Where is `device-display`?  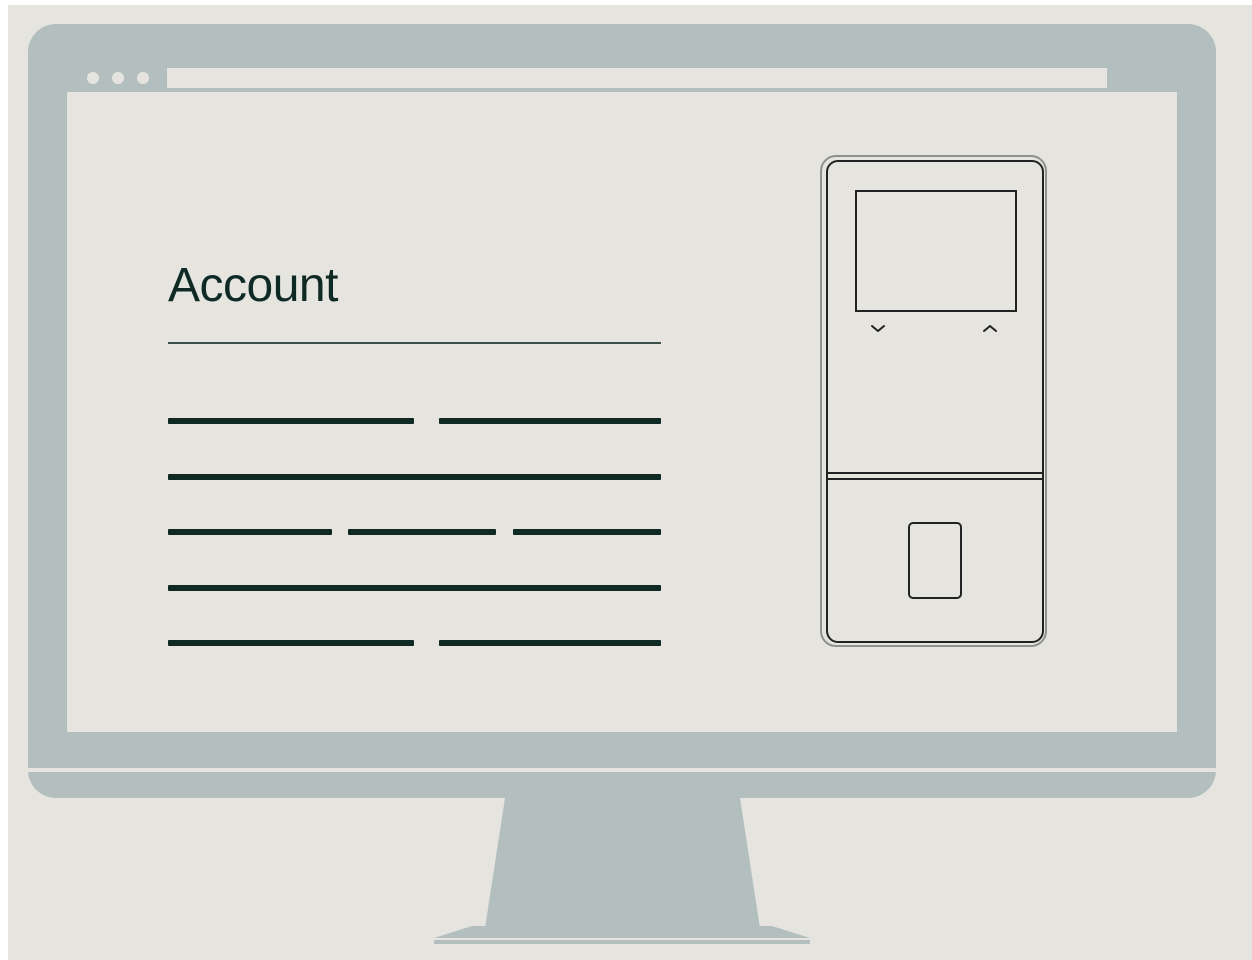 device-display is located at coordinates (936, 251).